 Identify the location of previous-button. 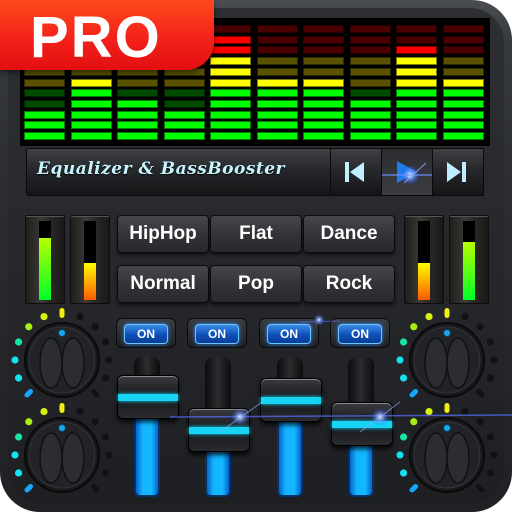
(356, 172).